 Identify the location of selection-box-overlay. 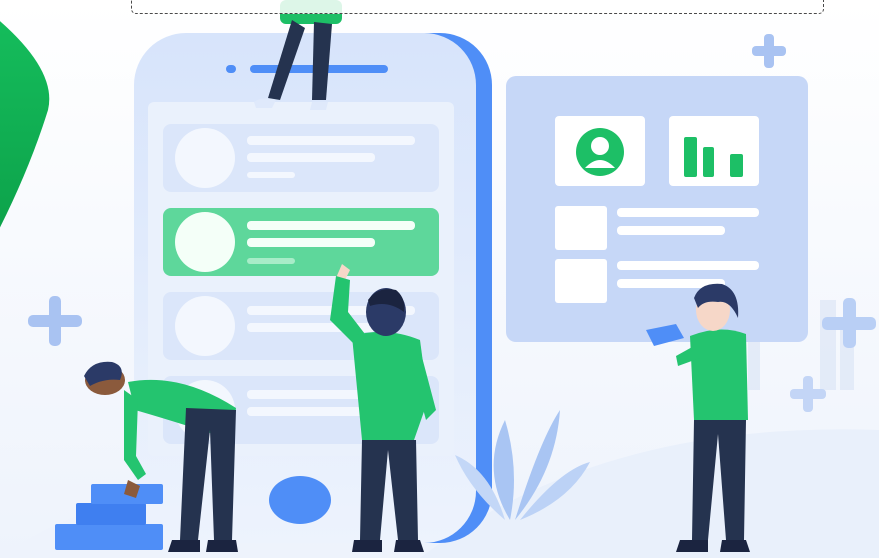
(477, 7).